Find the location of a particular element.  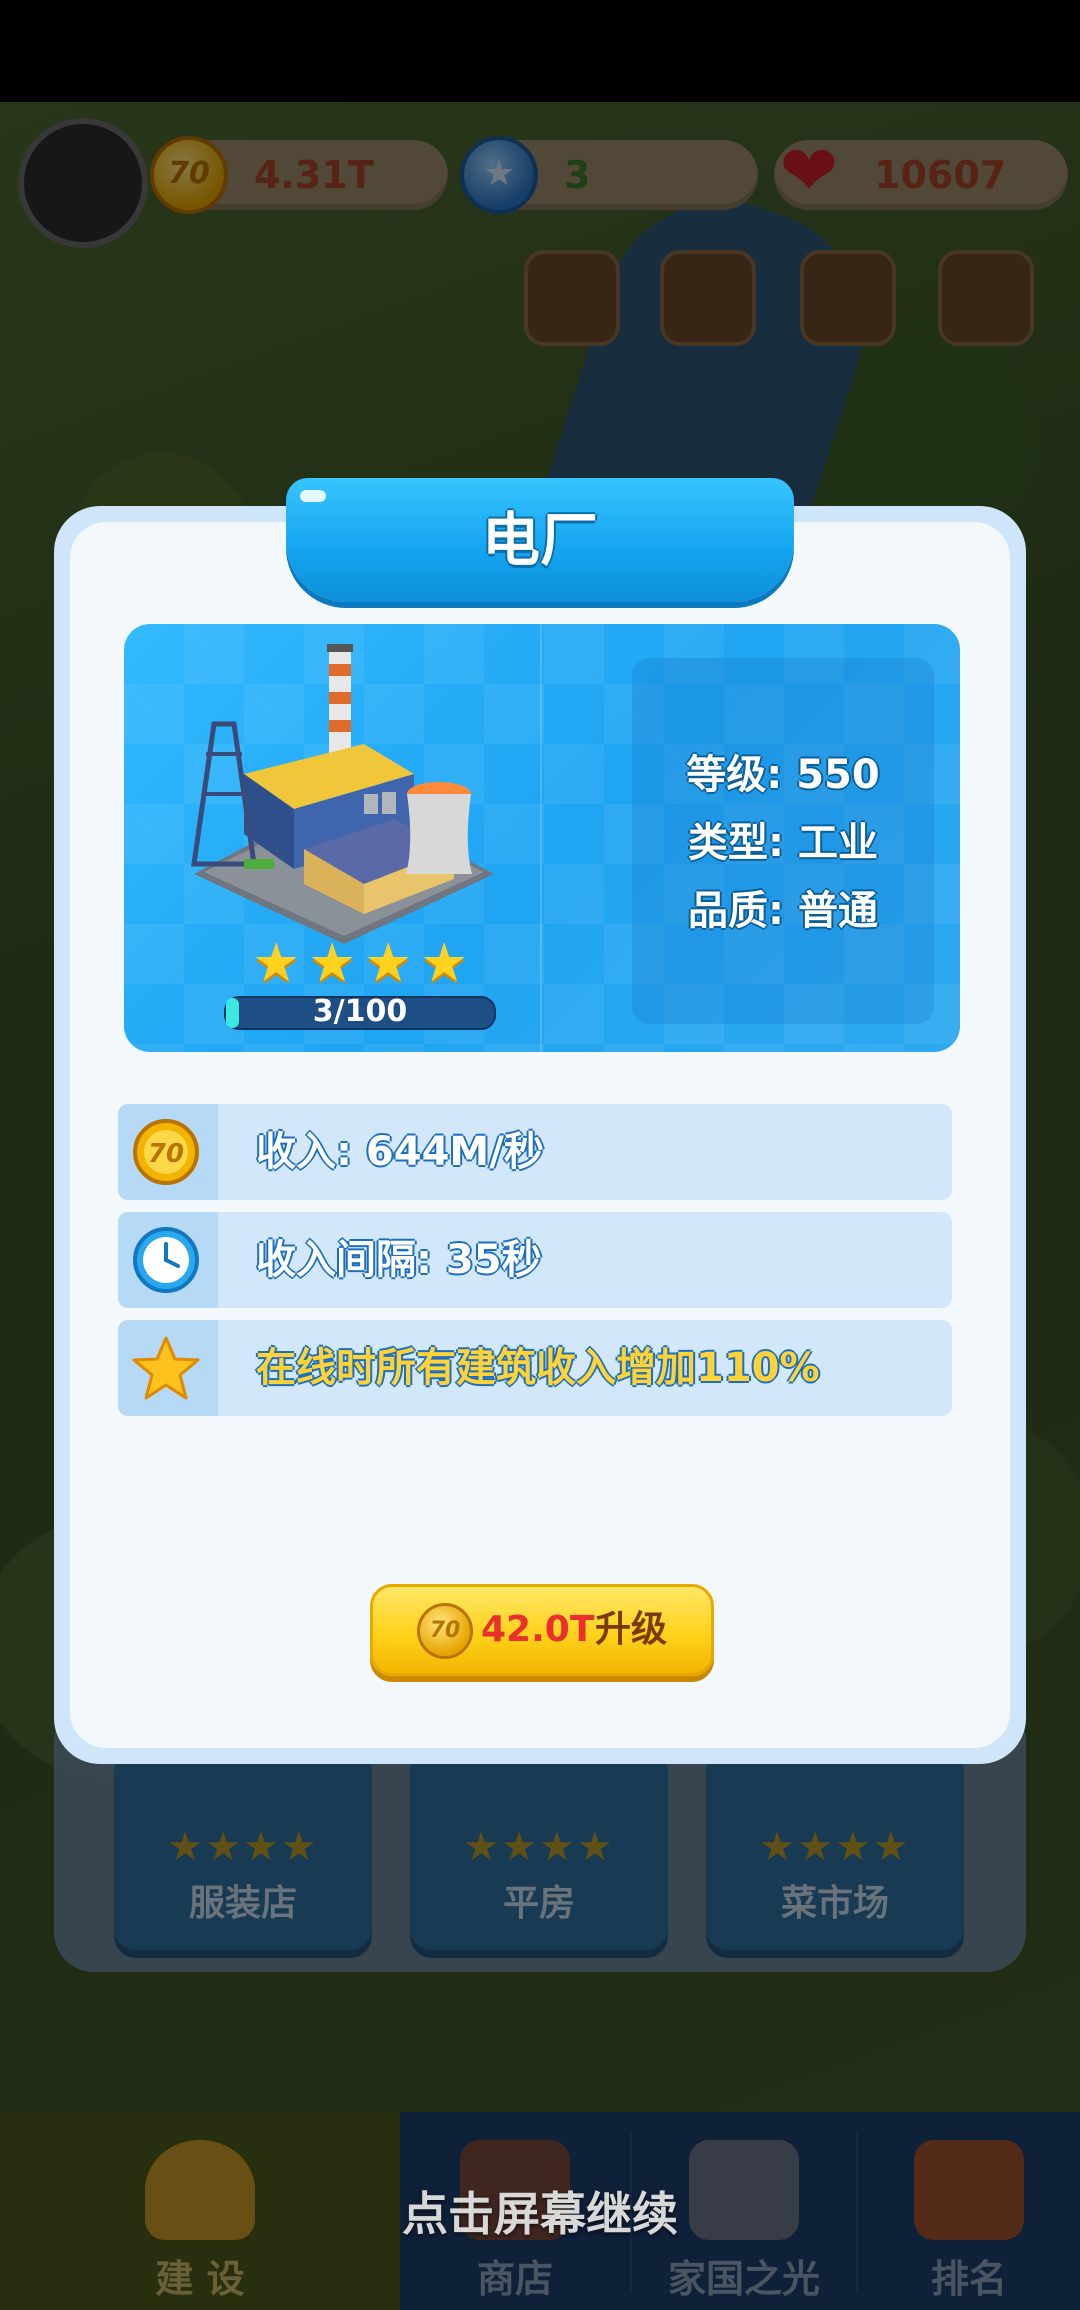

building-info-panel: ★ ★ ★ ★ 3/100 等级: 550 类型: 工业 品质: 普通 is located at coordinates (542, 838).